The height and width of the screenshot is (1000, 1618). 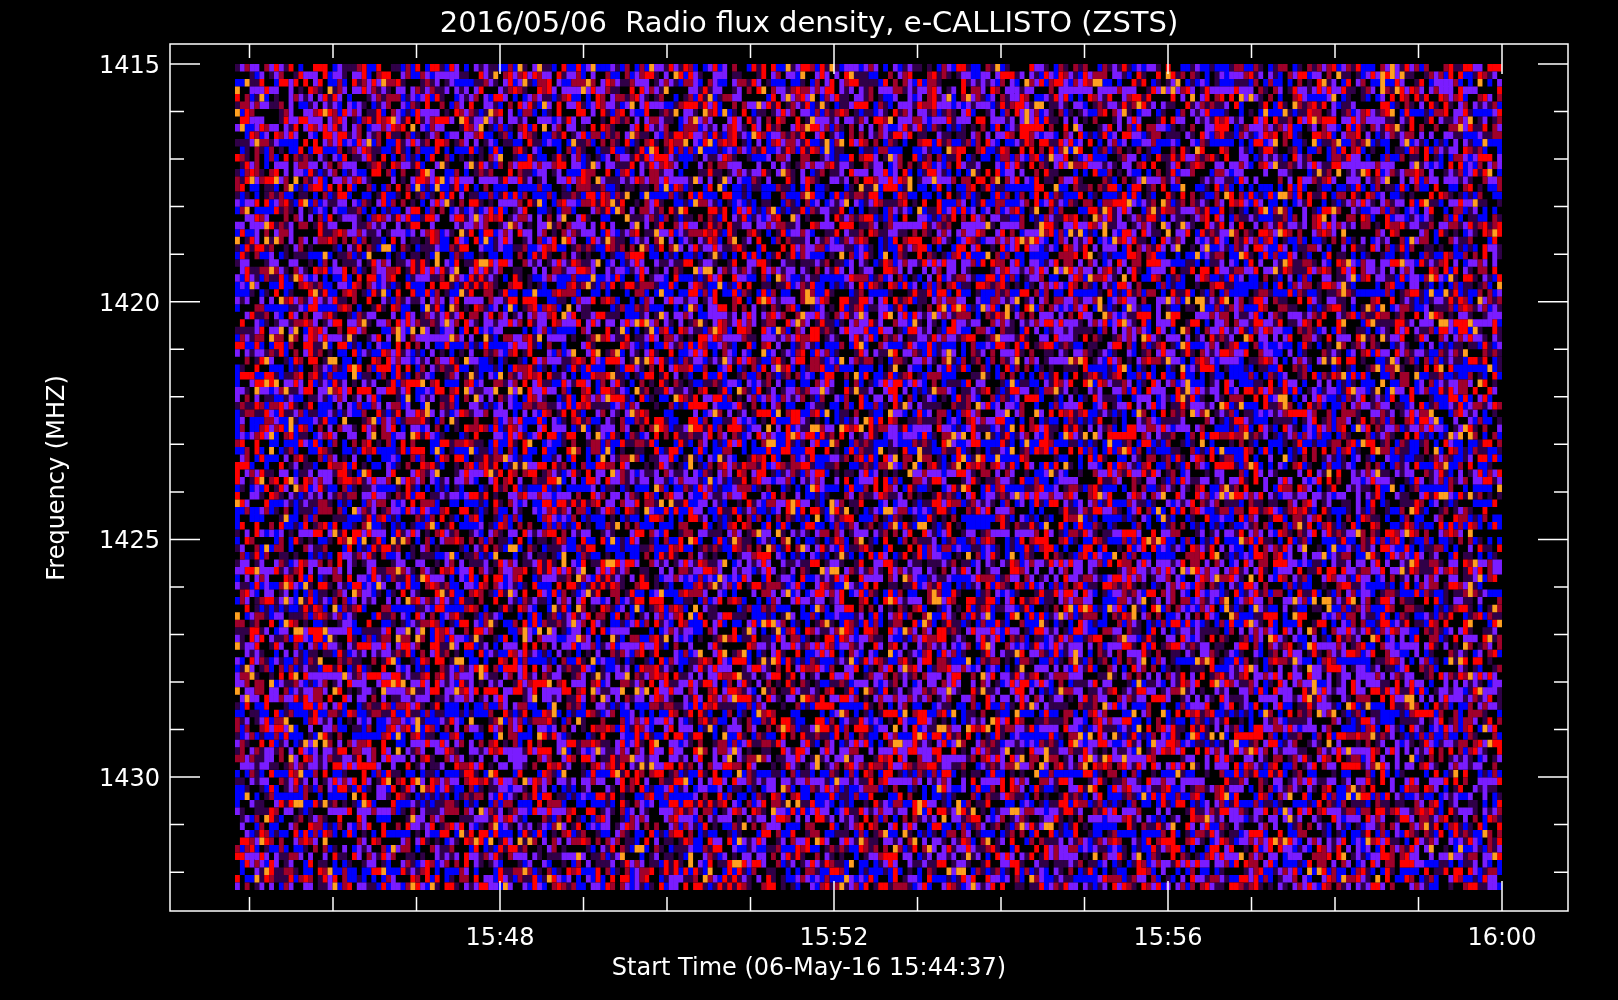 I want to click on tick-label: 16:00, so click(x=1502, y=937).